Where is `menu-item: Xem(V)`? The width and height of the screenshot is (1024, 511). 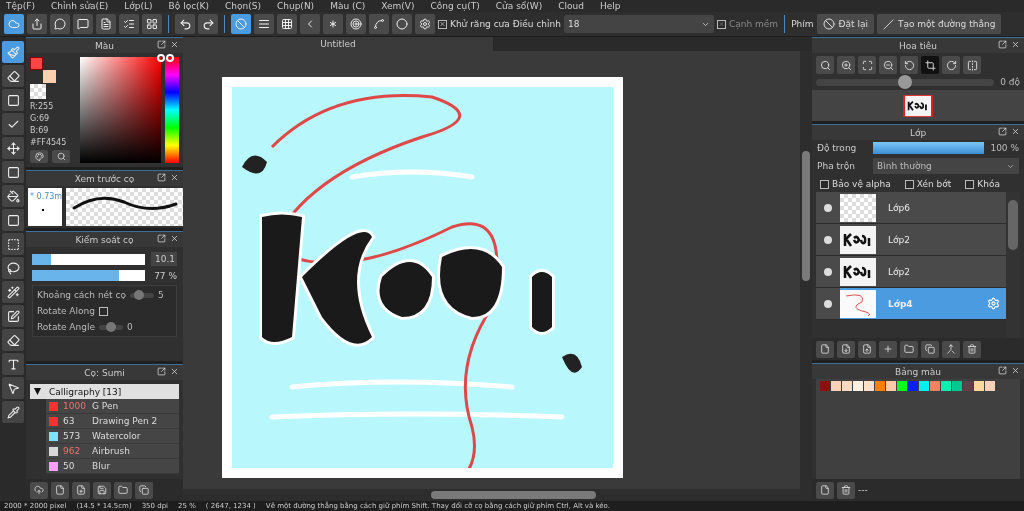 menu-item: Xem(V) is located at coordinates (398, 6).